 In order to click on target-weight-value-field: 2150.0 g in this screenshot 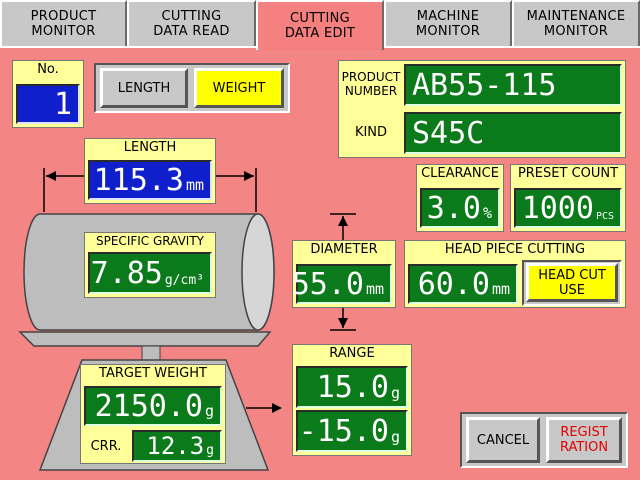, I will do `click(153, 406)`.